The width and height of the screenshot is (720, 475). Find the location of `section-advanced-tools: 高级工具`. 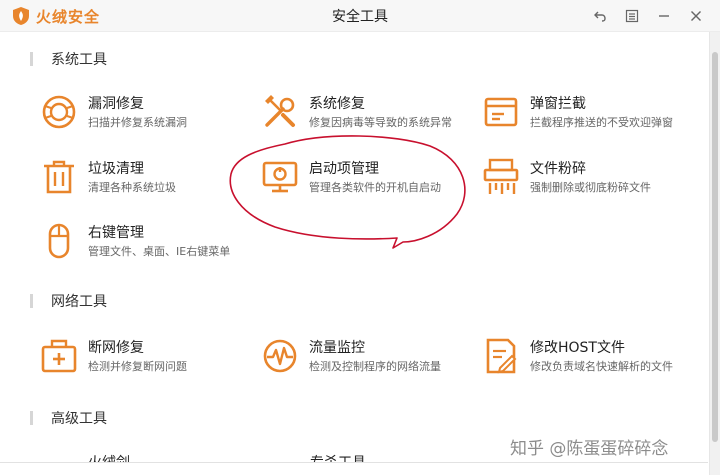

section-advanced-tools: 高级工具 is located at coordinates (68, 418).